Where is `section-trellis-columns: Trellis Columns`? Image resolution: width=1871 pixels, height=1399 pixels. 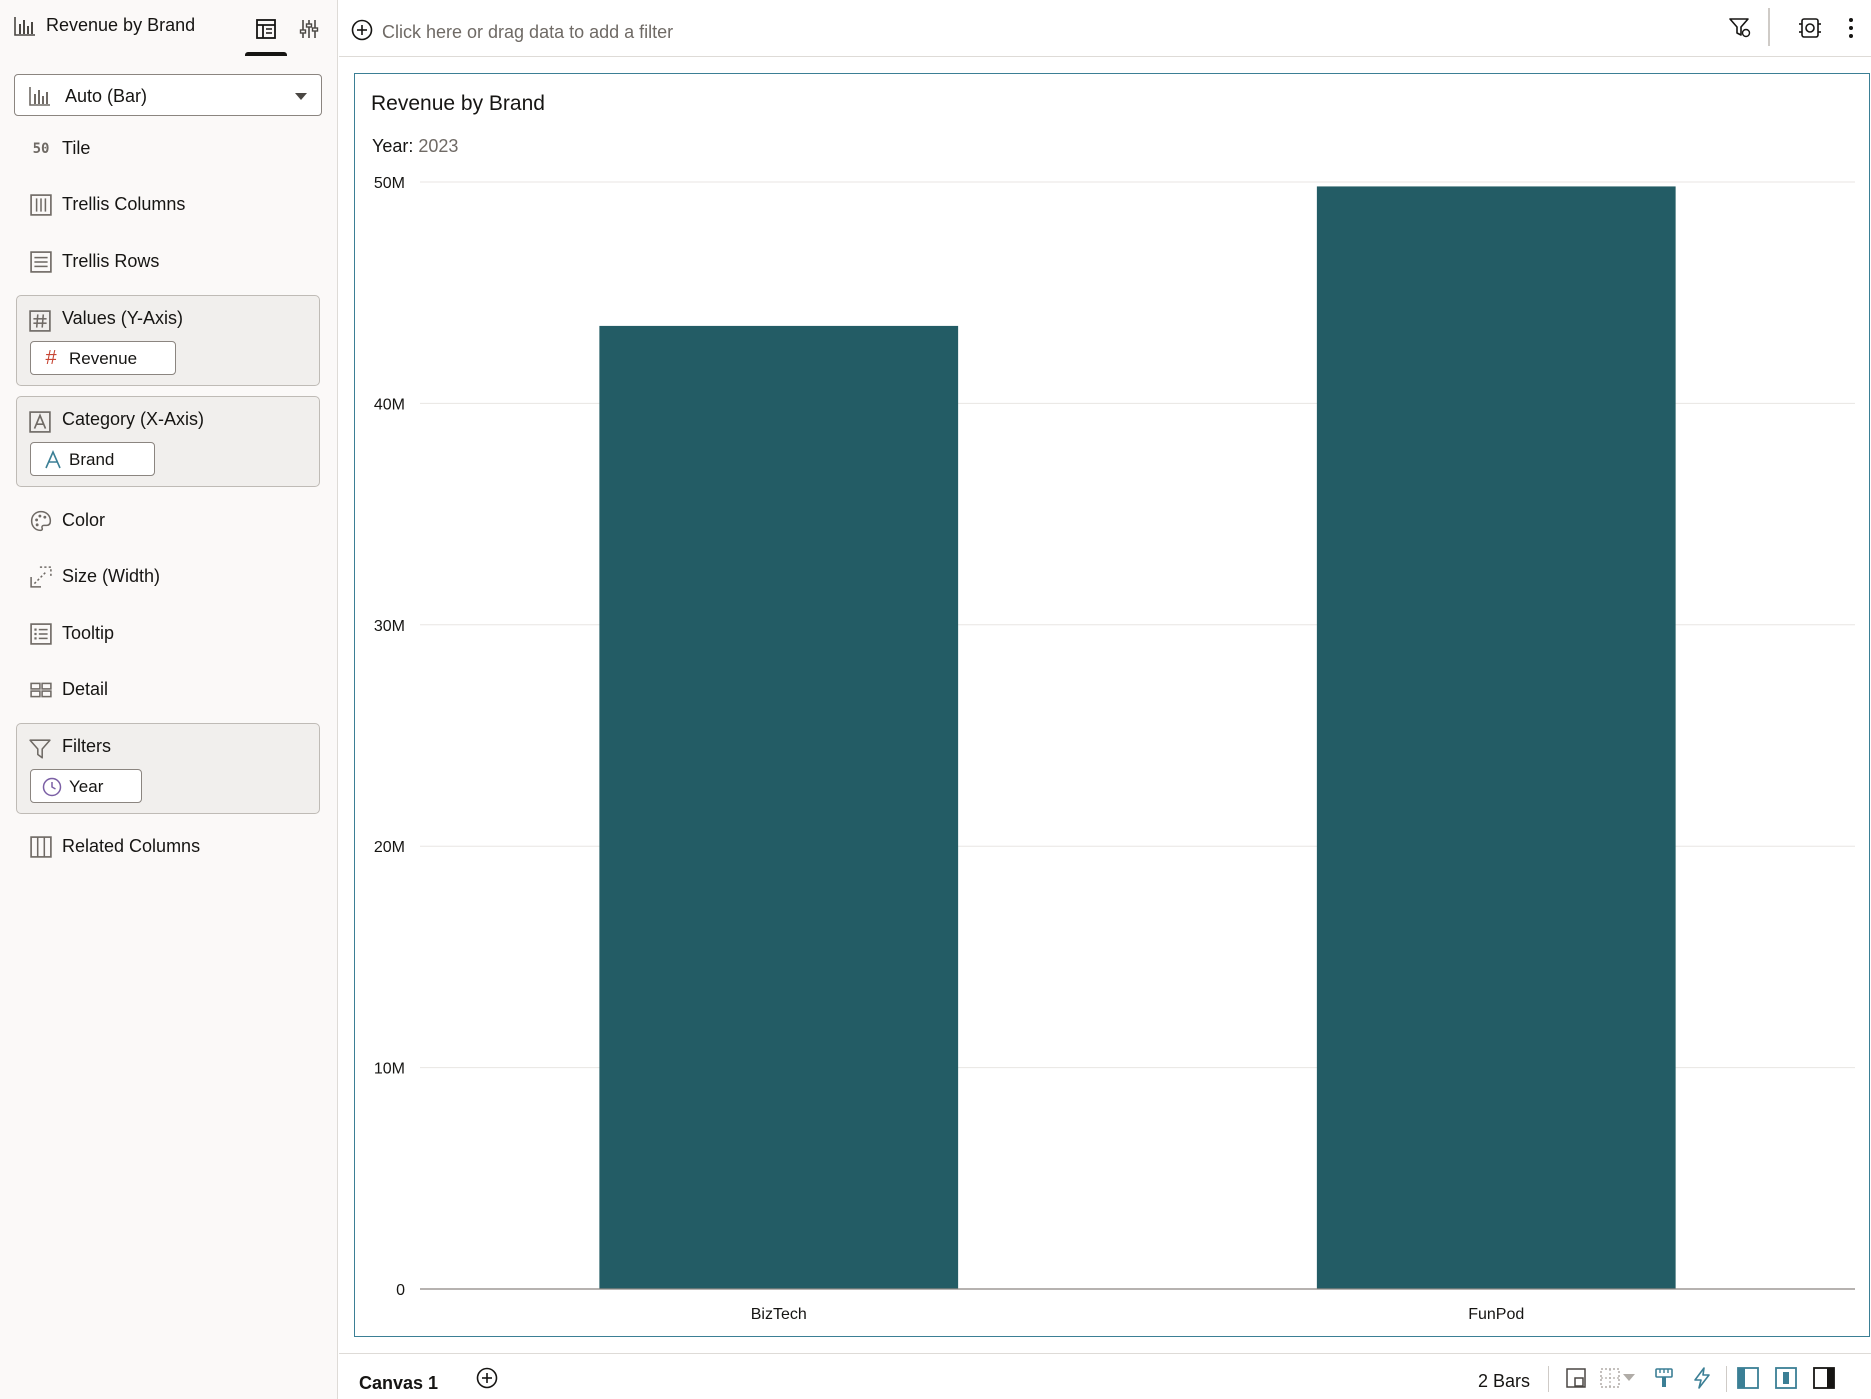
section-trellis-columns: Trellis Columns is located at coordinates (168, 204).